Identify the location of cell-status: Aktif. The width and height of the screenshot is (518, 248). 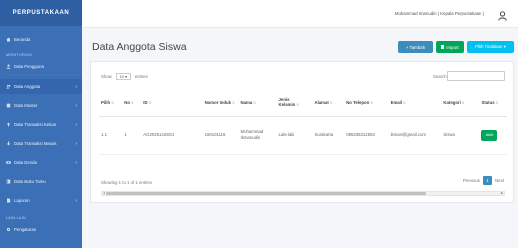
(493, 135).